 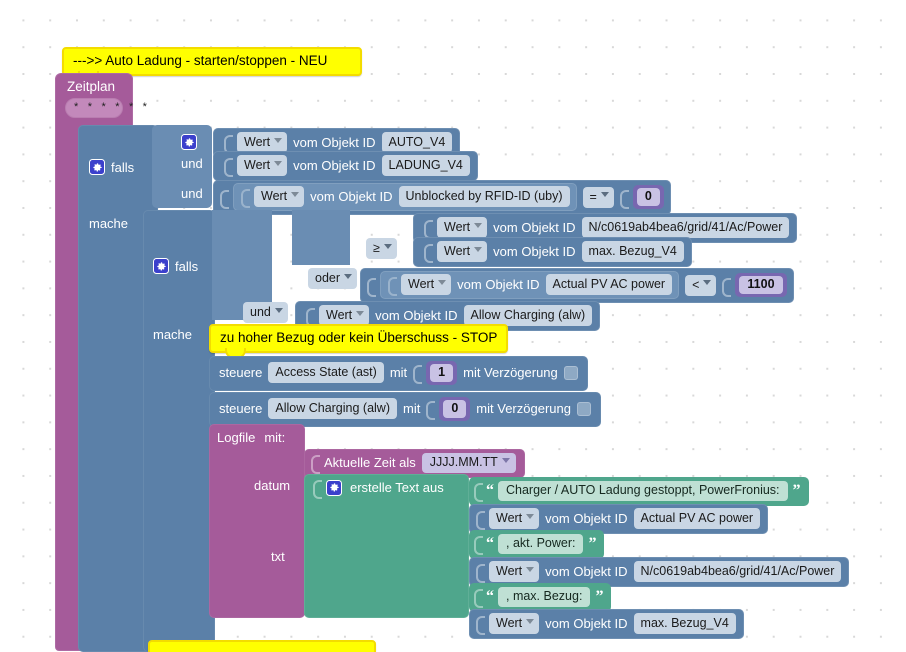 What do you see at coordinates (510, 373) in the screenshot?
I see `label-mit-verzoegerung: mit Verzögerung` at bounding box center [510, 373].